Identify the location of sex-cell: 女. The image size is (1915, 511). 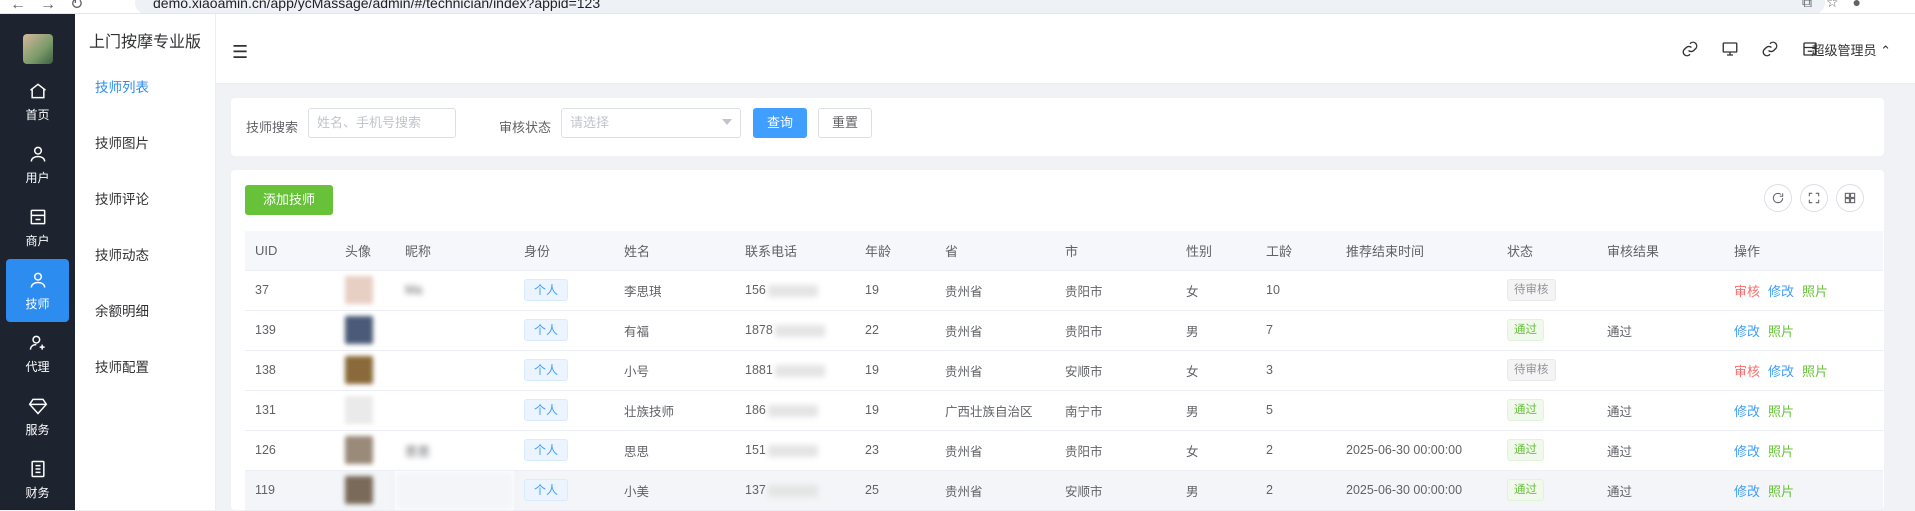
(1216, 450).